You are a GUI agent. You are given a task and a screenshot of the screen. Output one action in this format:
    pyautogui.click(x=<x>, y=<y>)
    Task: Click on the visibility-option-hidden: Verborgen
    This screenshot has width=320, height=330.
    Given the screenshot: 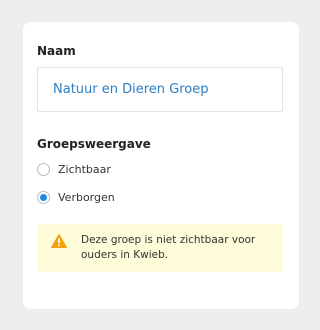 What is the action you would take?
    pyautogui.click(x=76, y=197)
    